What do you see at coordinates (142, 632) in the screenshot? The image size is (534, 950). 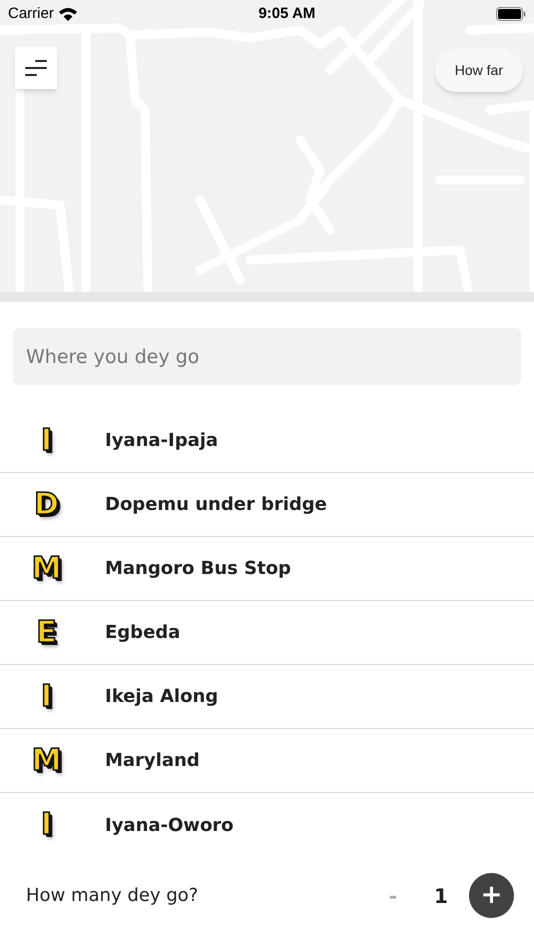 I see `place-name: Egbeda` at bounding box center [142, 632].